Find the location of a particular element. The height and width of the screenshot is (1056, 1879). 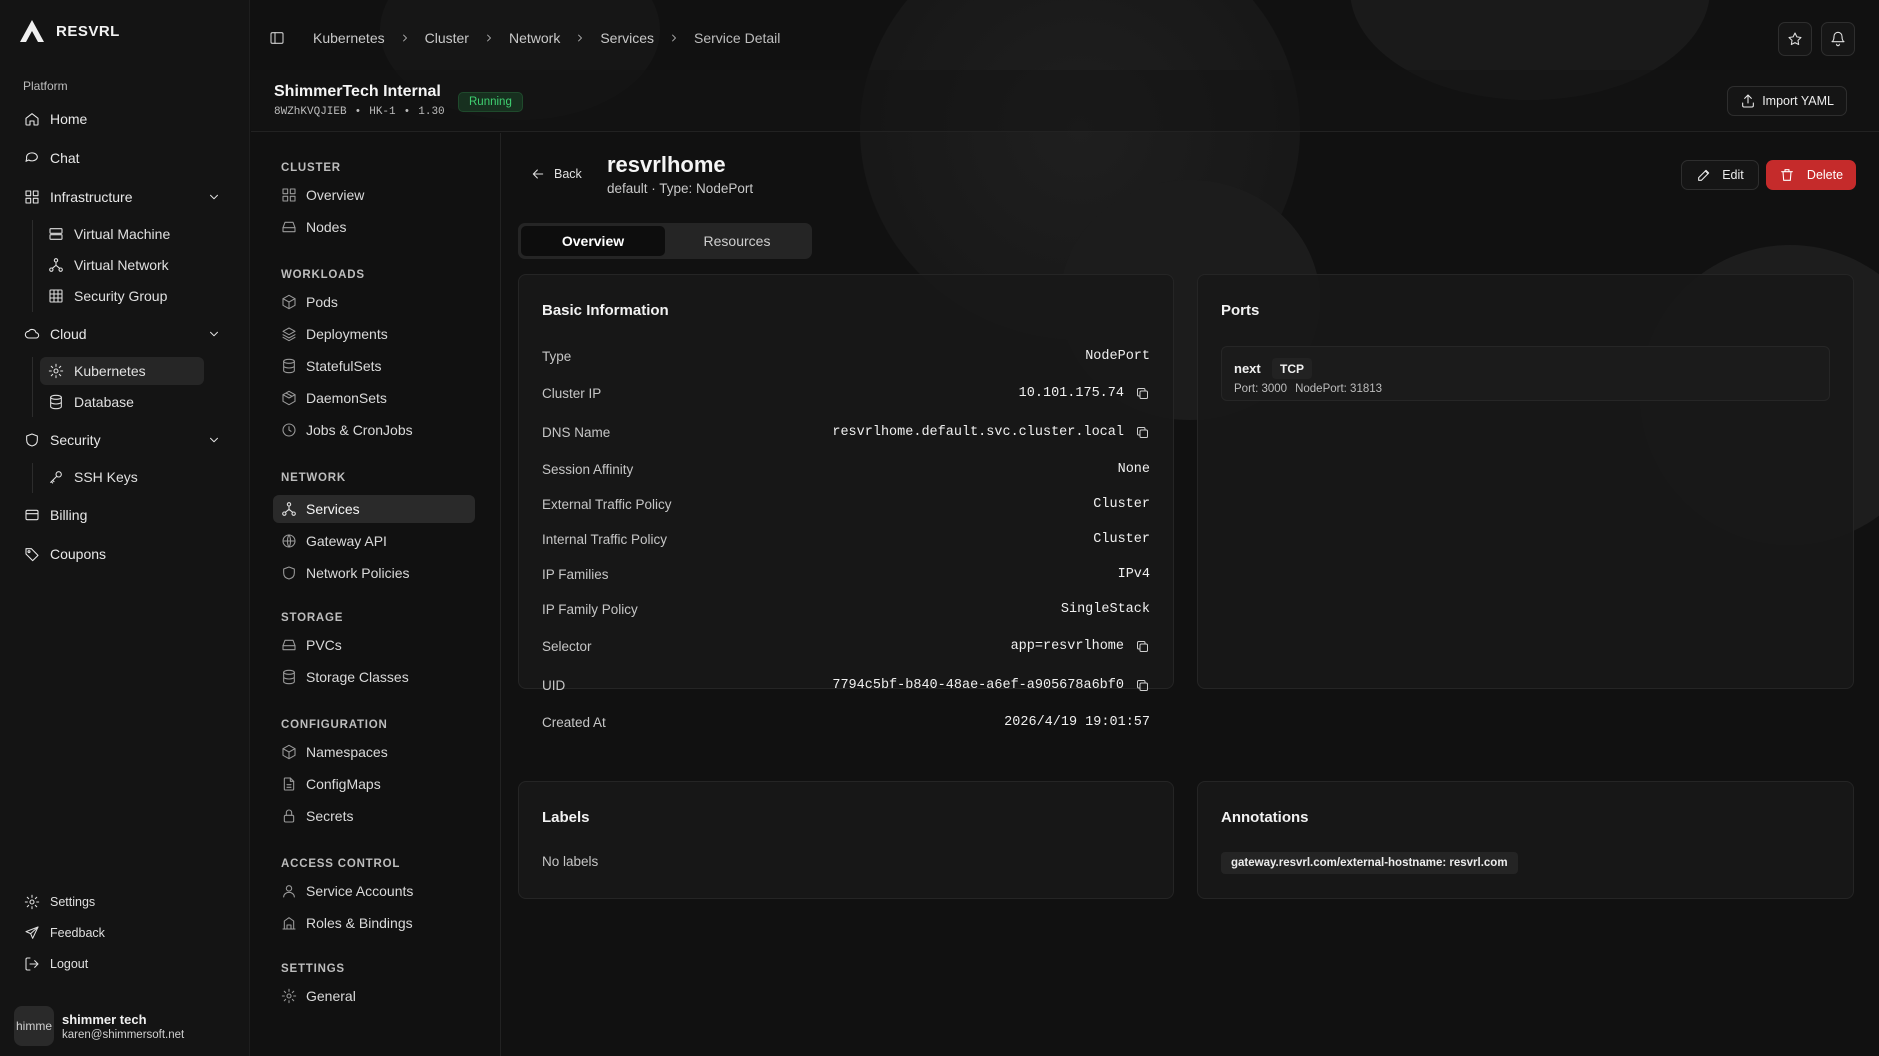

layers-icon is located at coordinates (289, 334).